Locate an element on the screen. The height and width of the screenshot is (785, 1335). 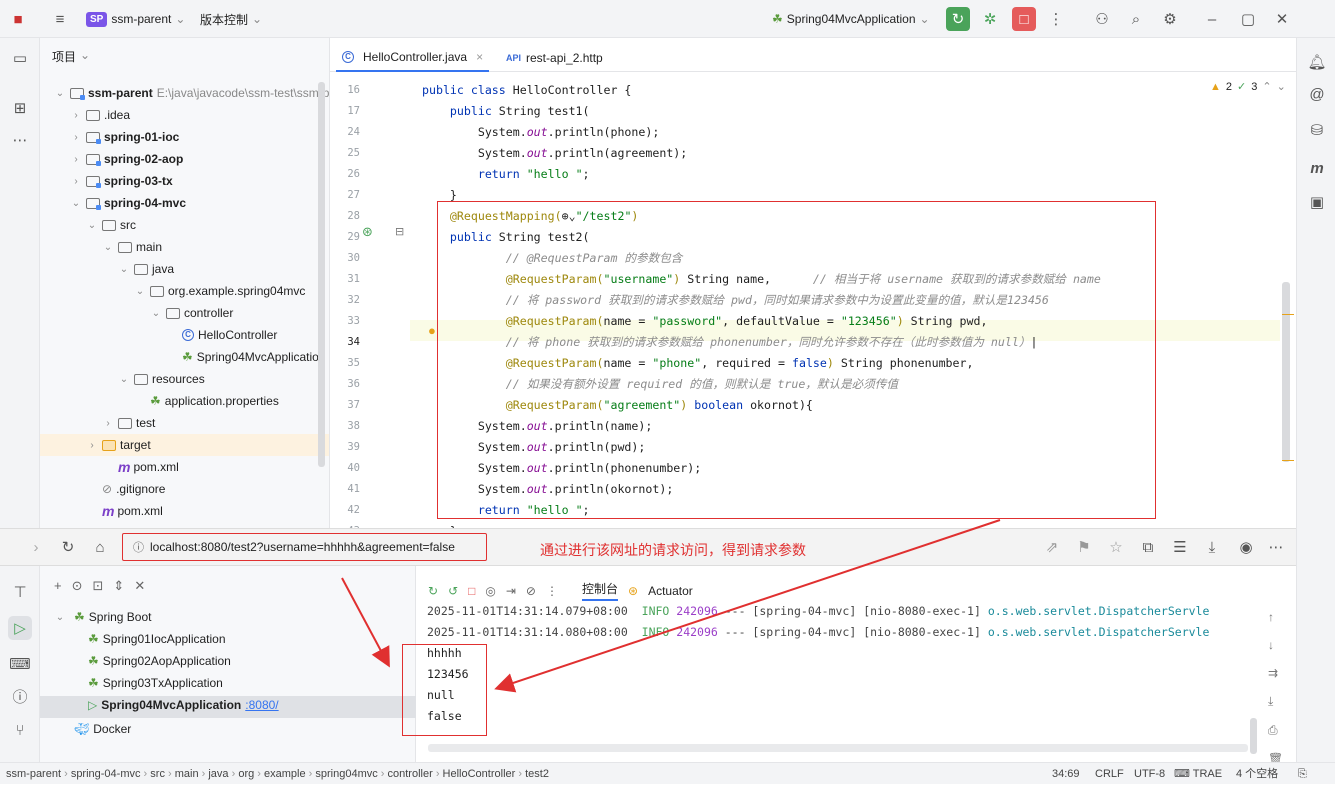
tree-item: › test is located at coordinates (184, 423).